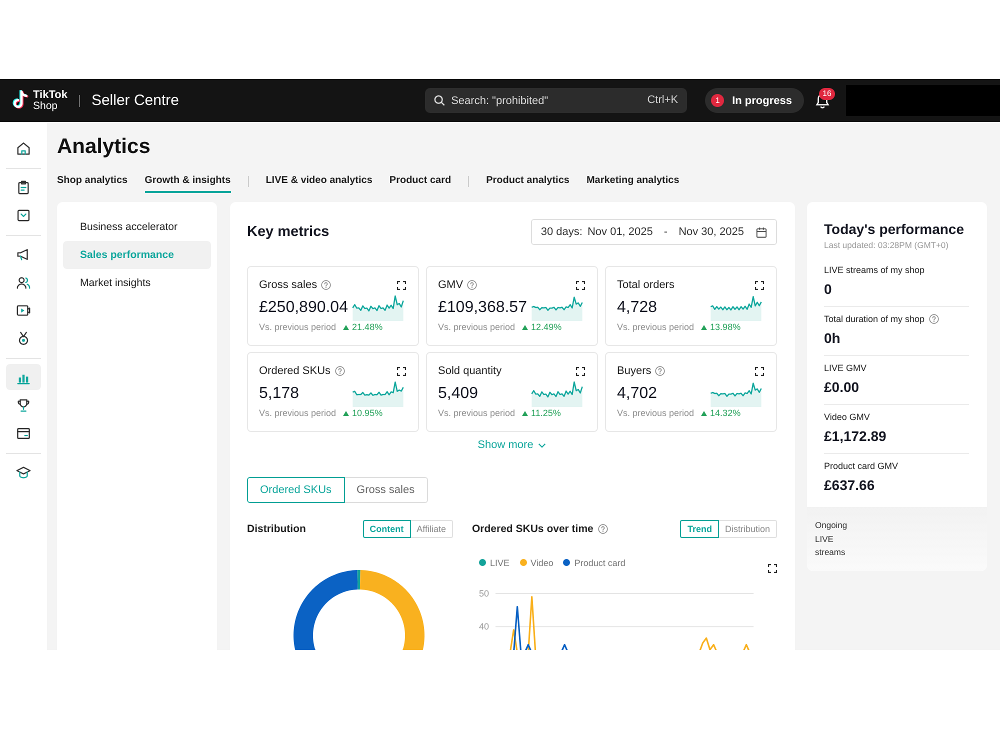 The height and width of the screenshot is (750, 1000). What do you see at coordinates (894, 229) in the screenshot?
I see `panel-title: Today's performance` at bounding box center [894, 229].